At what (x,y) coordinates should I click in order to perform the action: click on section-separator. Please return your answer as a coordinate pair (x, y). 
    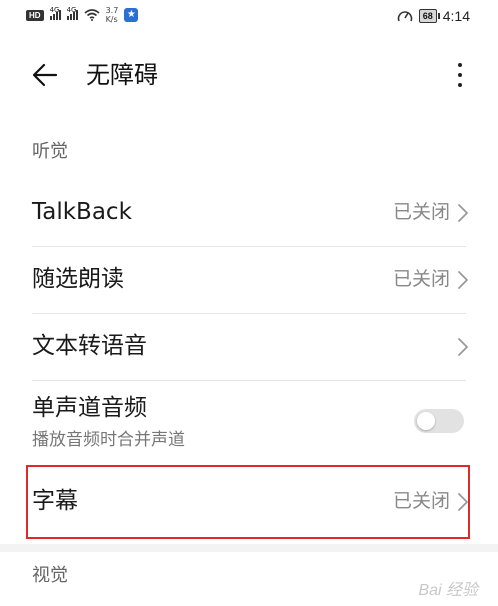
    Looking at the image, I should click on (249, 548).